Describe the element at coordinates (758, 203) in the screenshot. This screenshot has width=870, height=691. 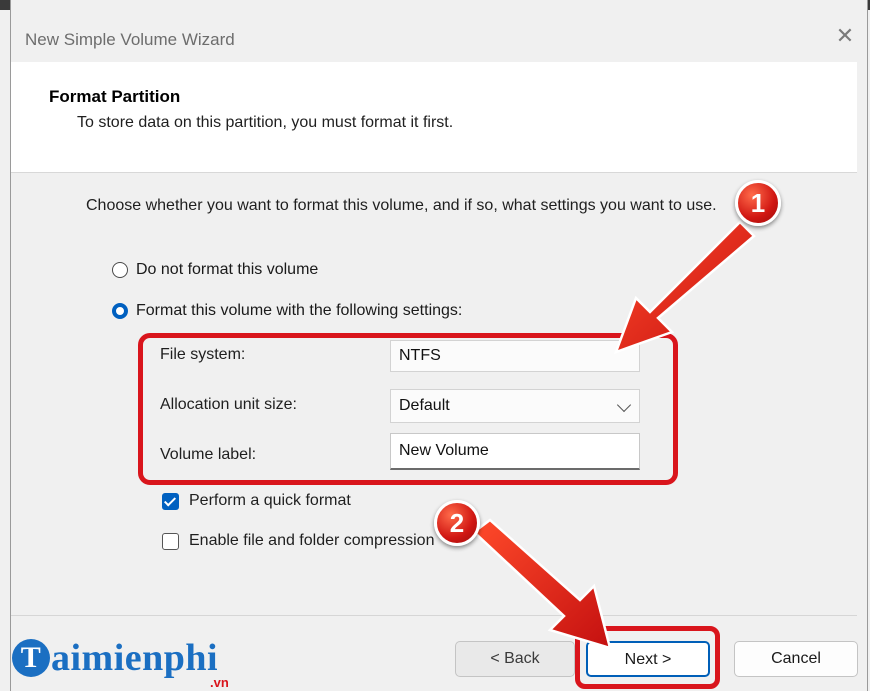
I see `annotation-badge-1: 1` at that location.